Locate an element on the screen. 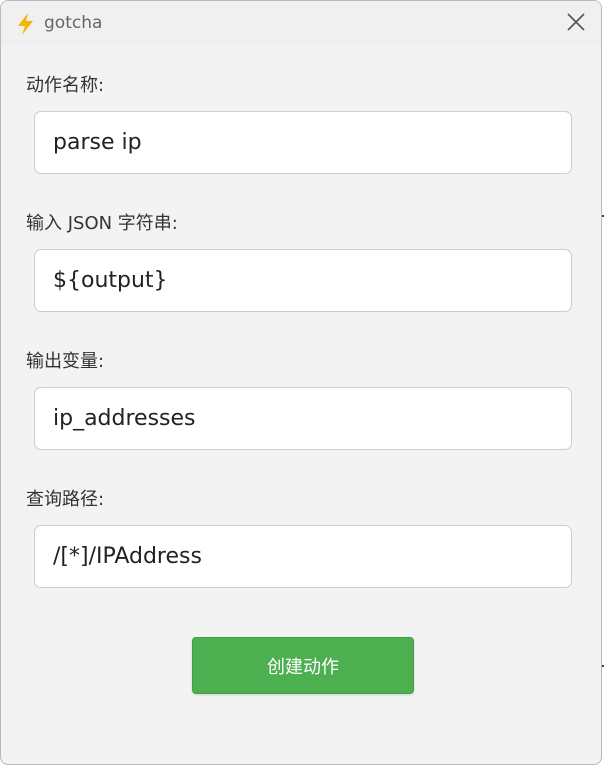  query-path-input is located at coordinates (303, 556).